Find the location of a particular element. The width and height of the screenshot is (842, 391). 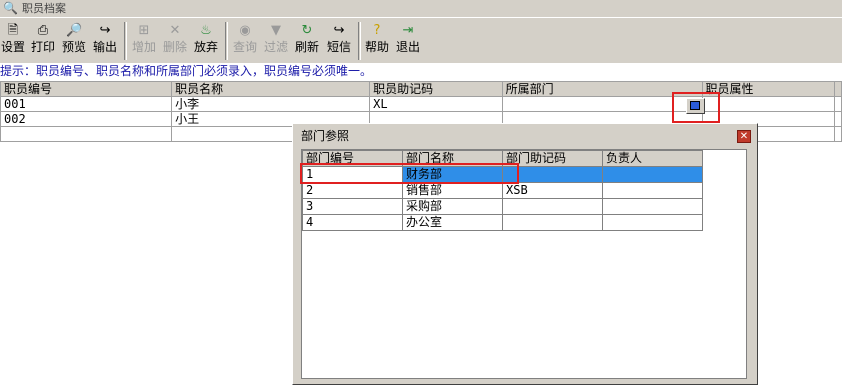

table-row: 4 办公室 is located at coordinates (502, 222).